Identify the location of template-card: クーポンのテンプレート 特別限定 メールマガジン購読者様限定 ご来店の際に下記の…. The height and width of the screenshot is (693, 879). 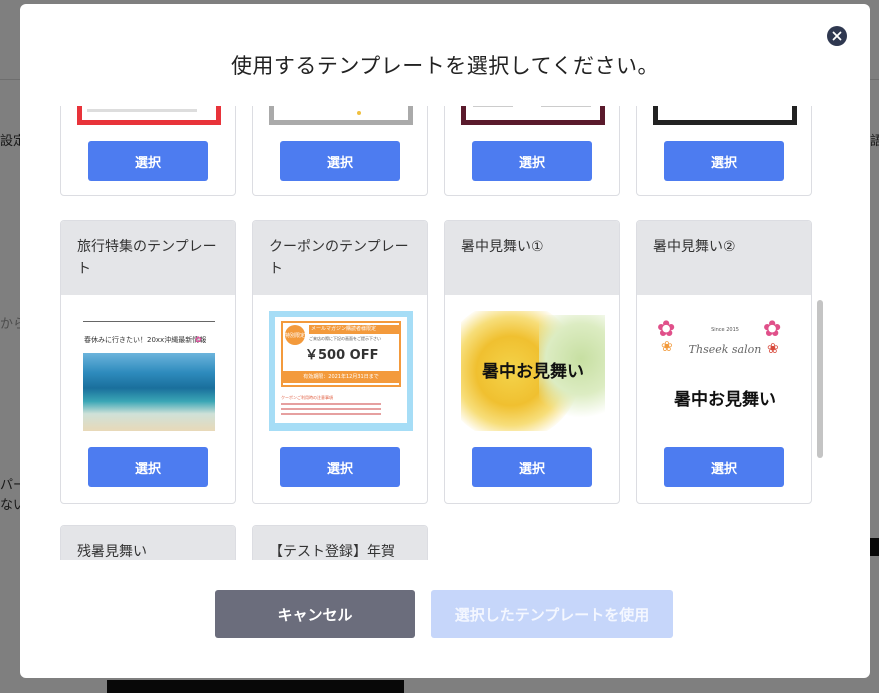
(340, 362).